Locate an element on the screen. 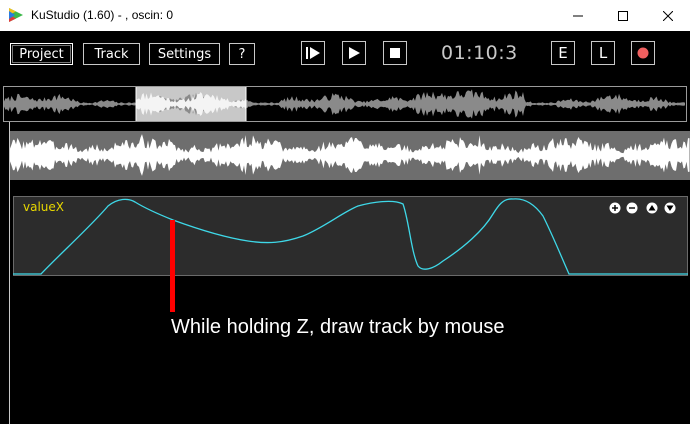 The height and width of the screenshot is (424, 690). track-button: Track is located at coordinates (111, 54).